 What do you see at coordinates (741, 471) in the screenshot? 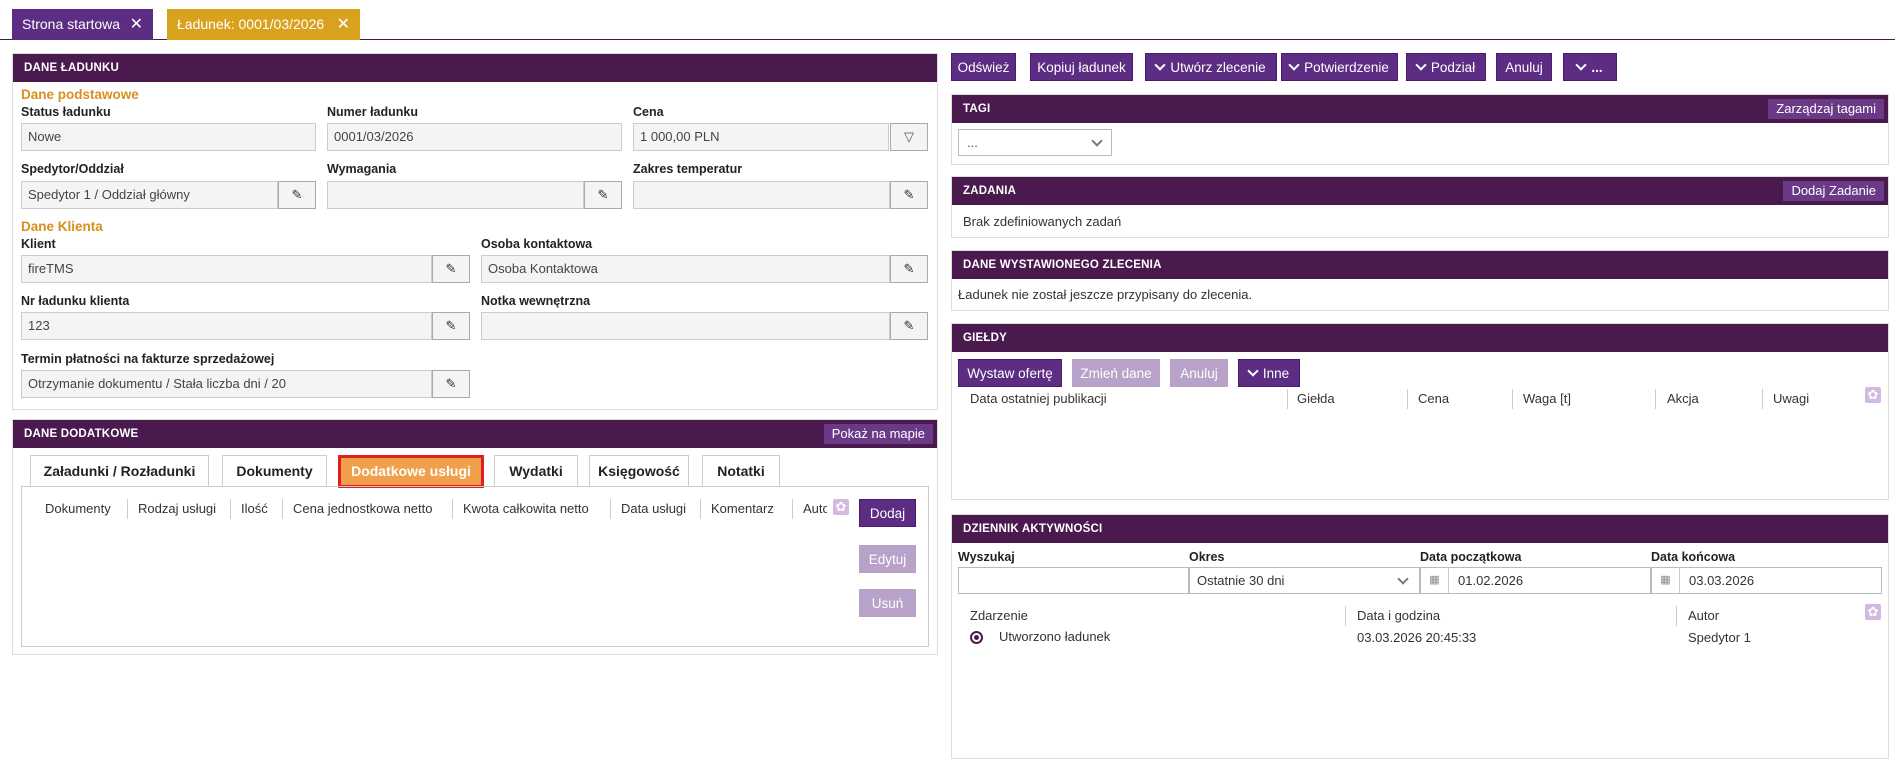
I see `tab-notes: Notatki` at bounding box center [741, 471].